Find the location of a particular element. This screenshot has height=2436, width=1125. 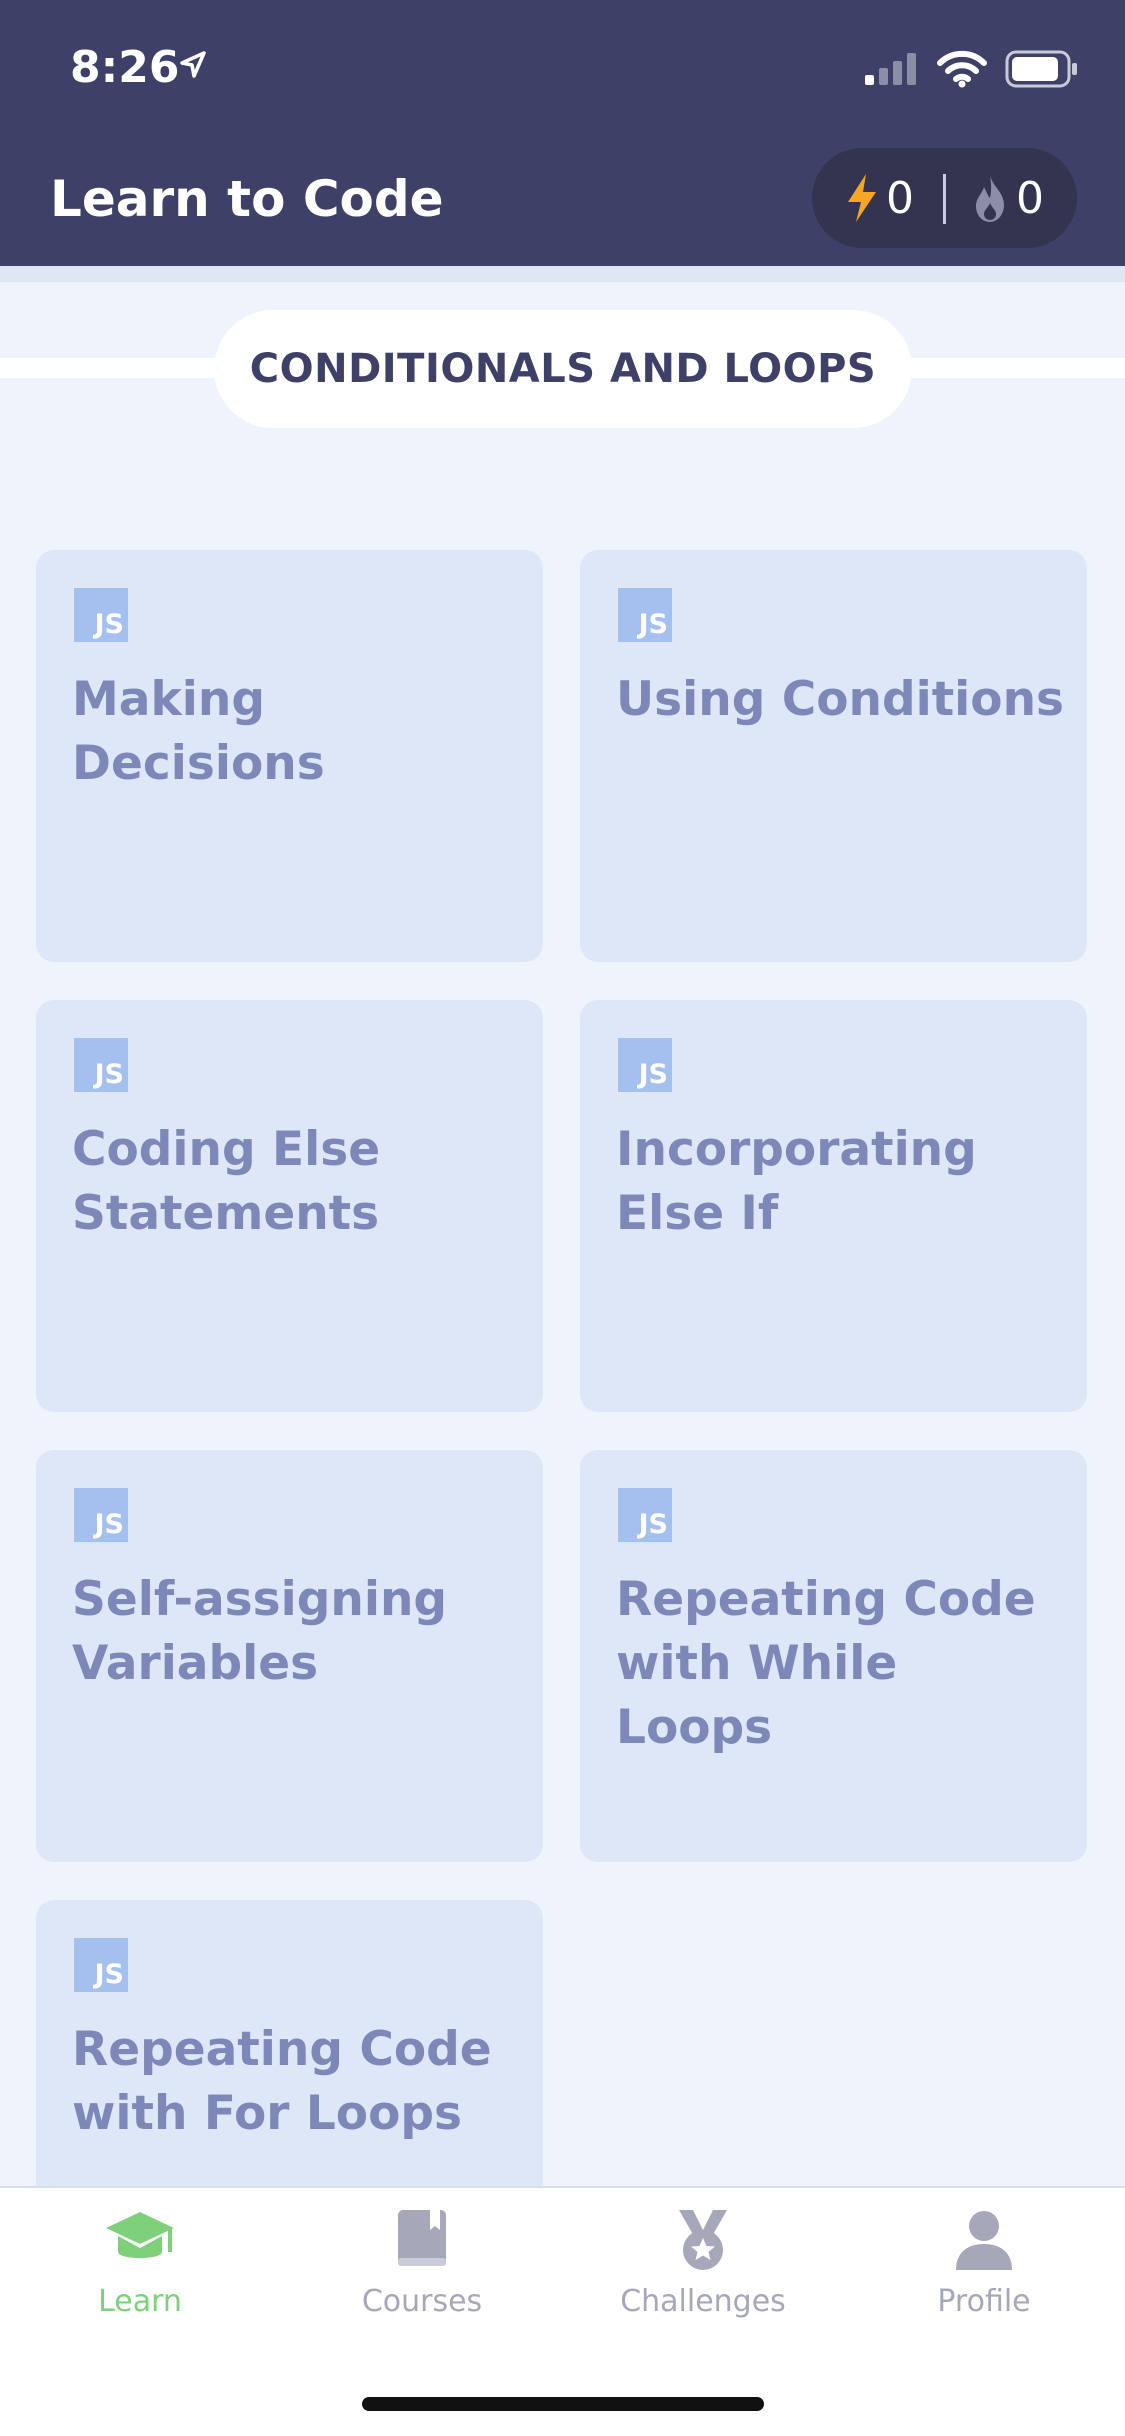

streak-stat: 0 is located at coordinates (1007, 198).